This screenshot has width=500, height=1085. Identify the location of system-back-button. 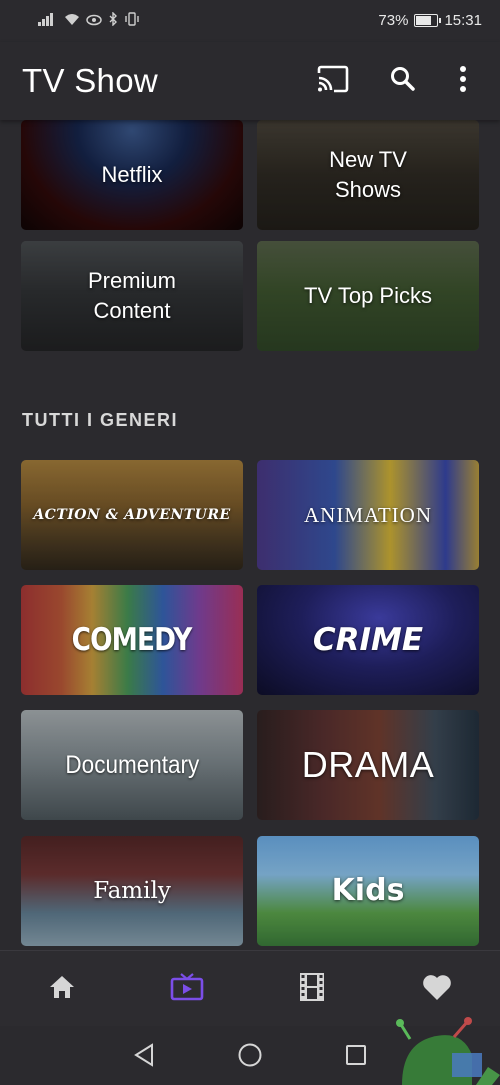
(144, 1057).